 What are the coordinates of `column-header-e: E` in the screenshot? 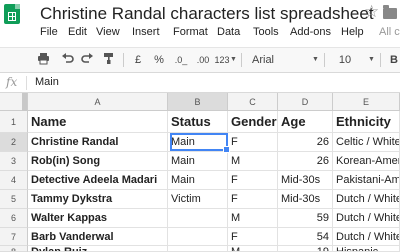 It's located at (366, 102).